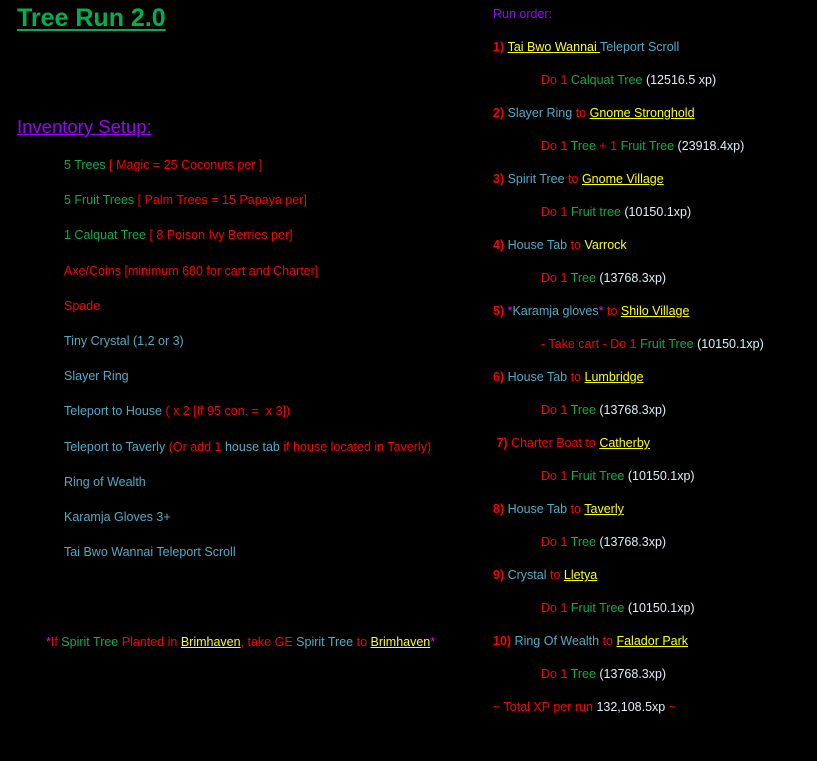  Describe the element at coordinates (622, 178) in the screenshot. I see `location-link: Gnome Village` at that location.